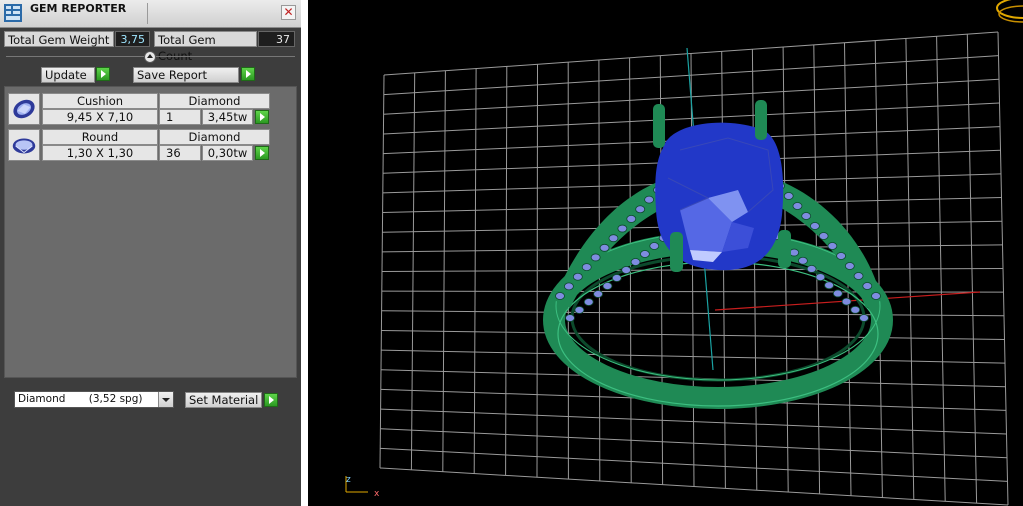 The image size is (1023, 506). What do you see at coordinates (248, 74) in the screenshot?
I see `save-report-go-icon` at bounding box center [248, 74].